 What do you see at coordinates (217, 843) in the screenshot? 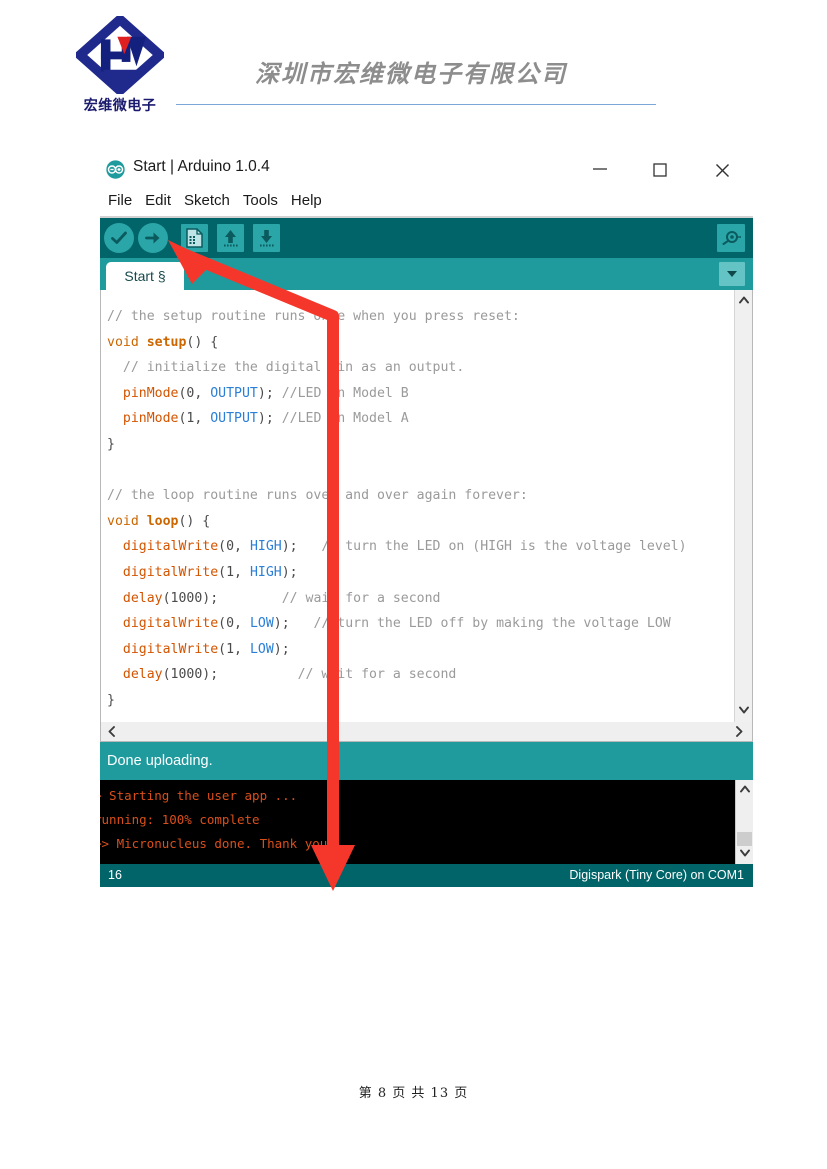
I see `console-line: >> Micronucleus done. Thank you!` at bounding box center [217, 843].